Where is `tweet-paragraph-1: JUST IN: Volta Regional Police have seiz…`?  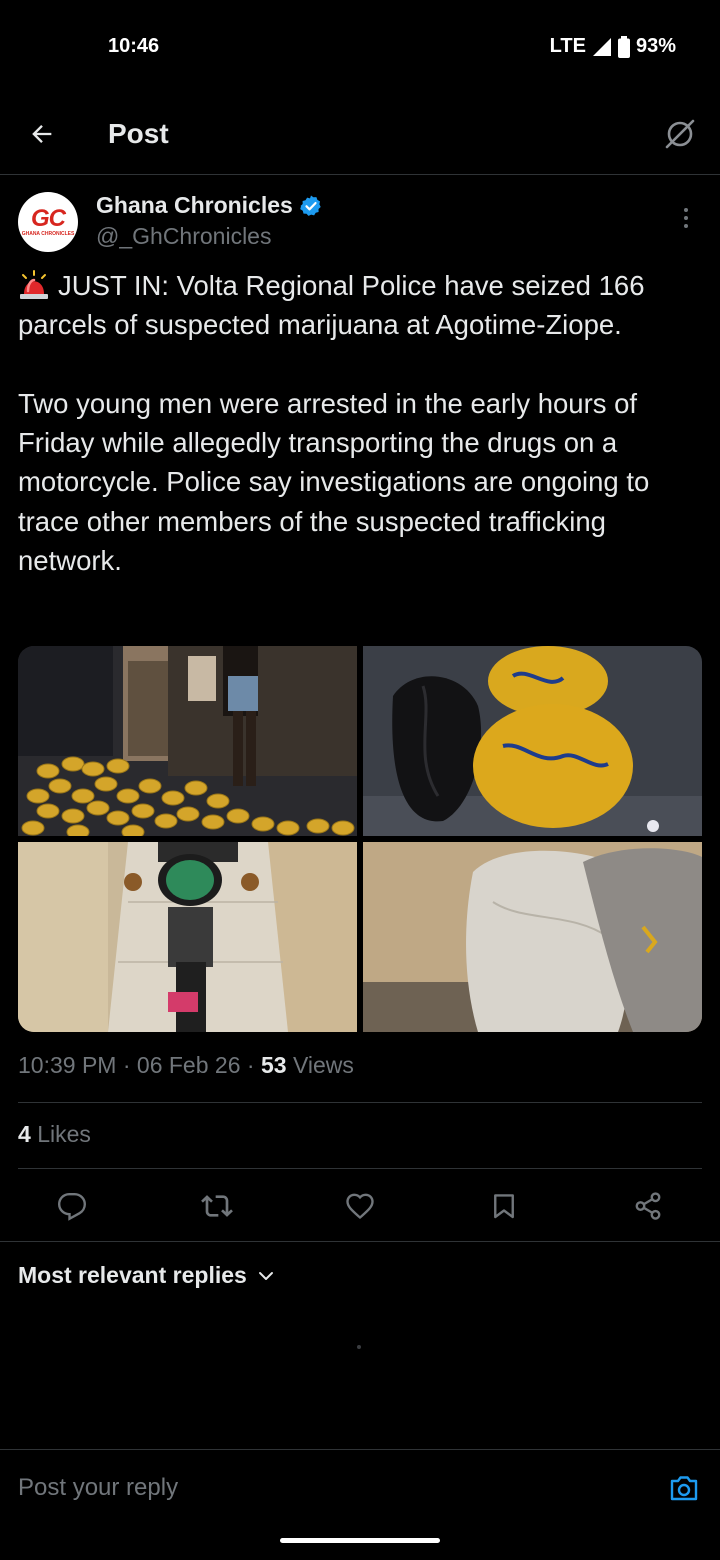 tweet-paragraph-1: JUST IN: Volta Regional Police have seiz… is located at coordinates (363, 305).